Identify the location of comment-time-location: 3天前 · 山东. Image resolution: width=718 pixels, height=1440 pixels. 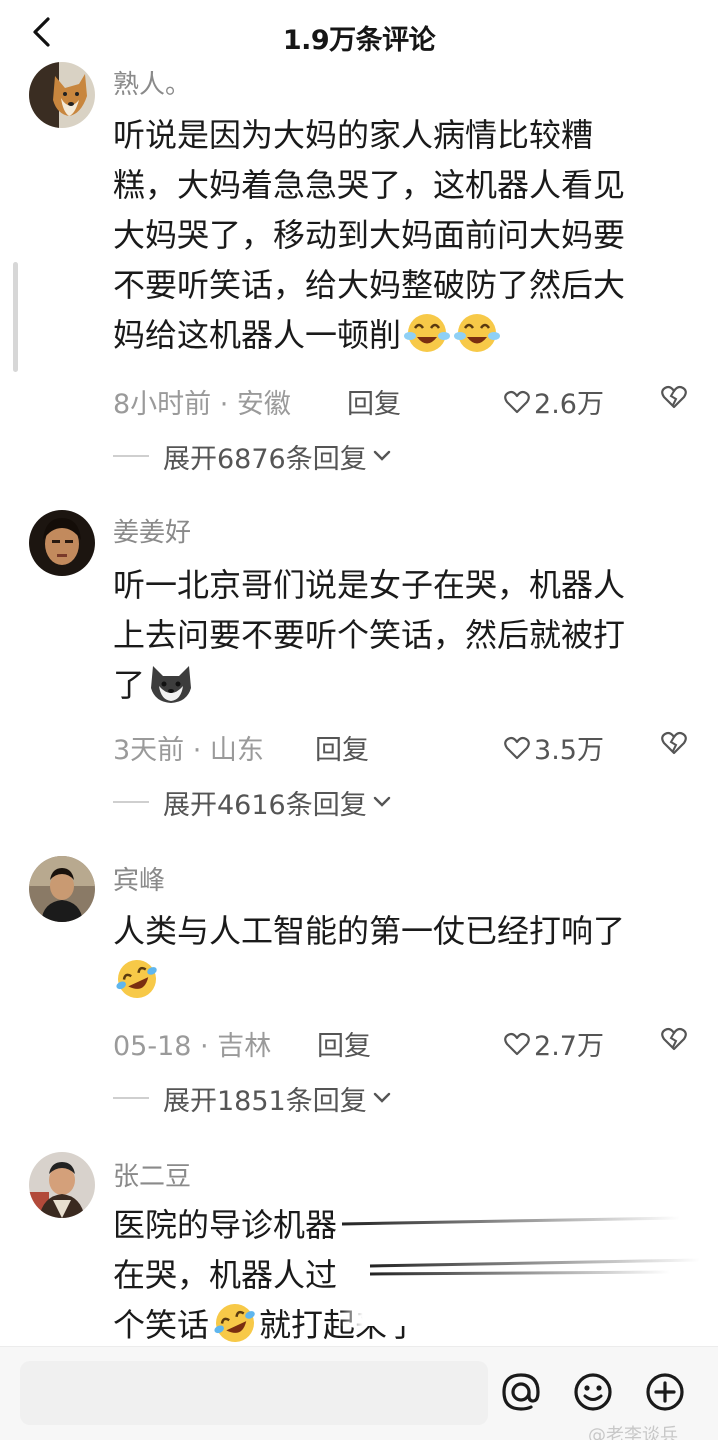
(188, 750).